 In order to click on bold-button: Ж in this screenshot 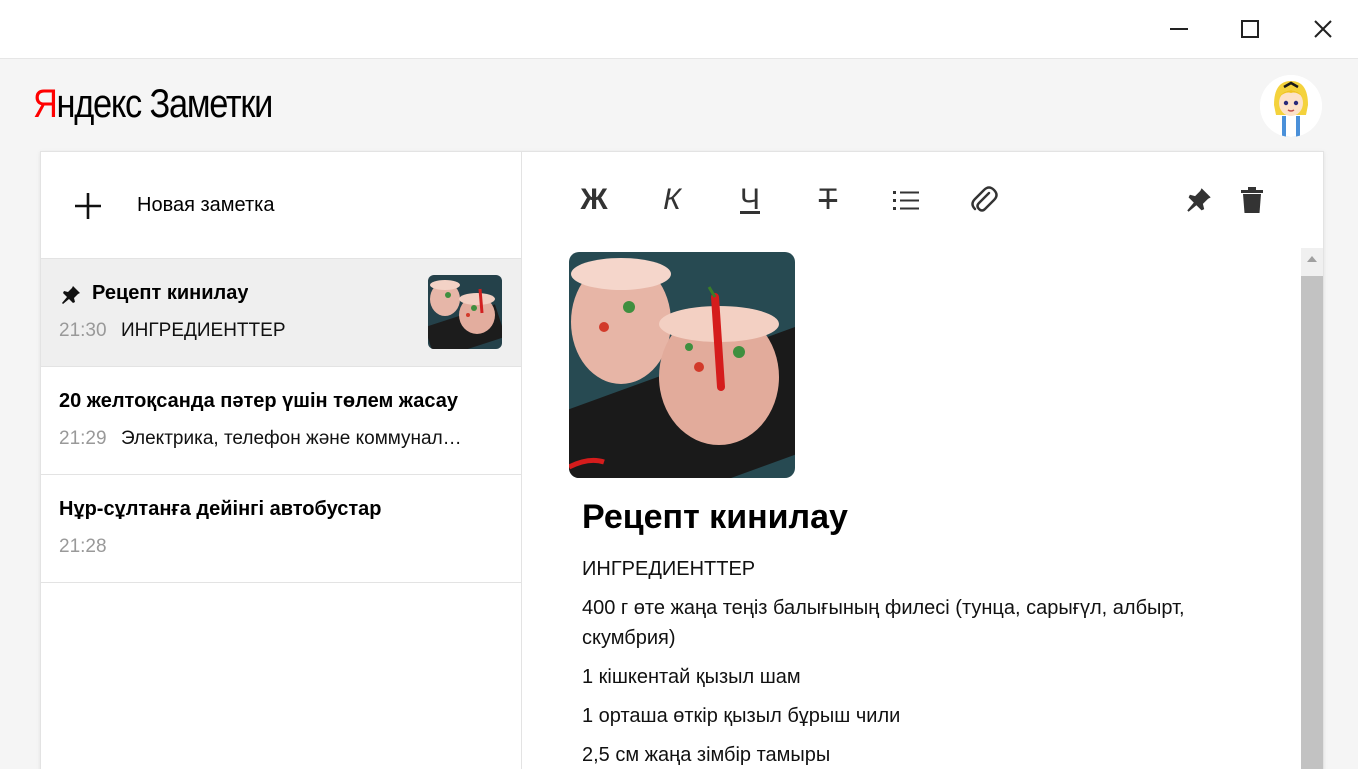, I will do `click(594, 200)`.